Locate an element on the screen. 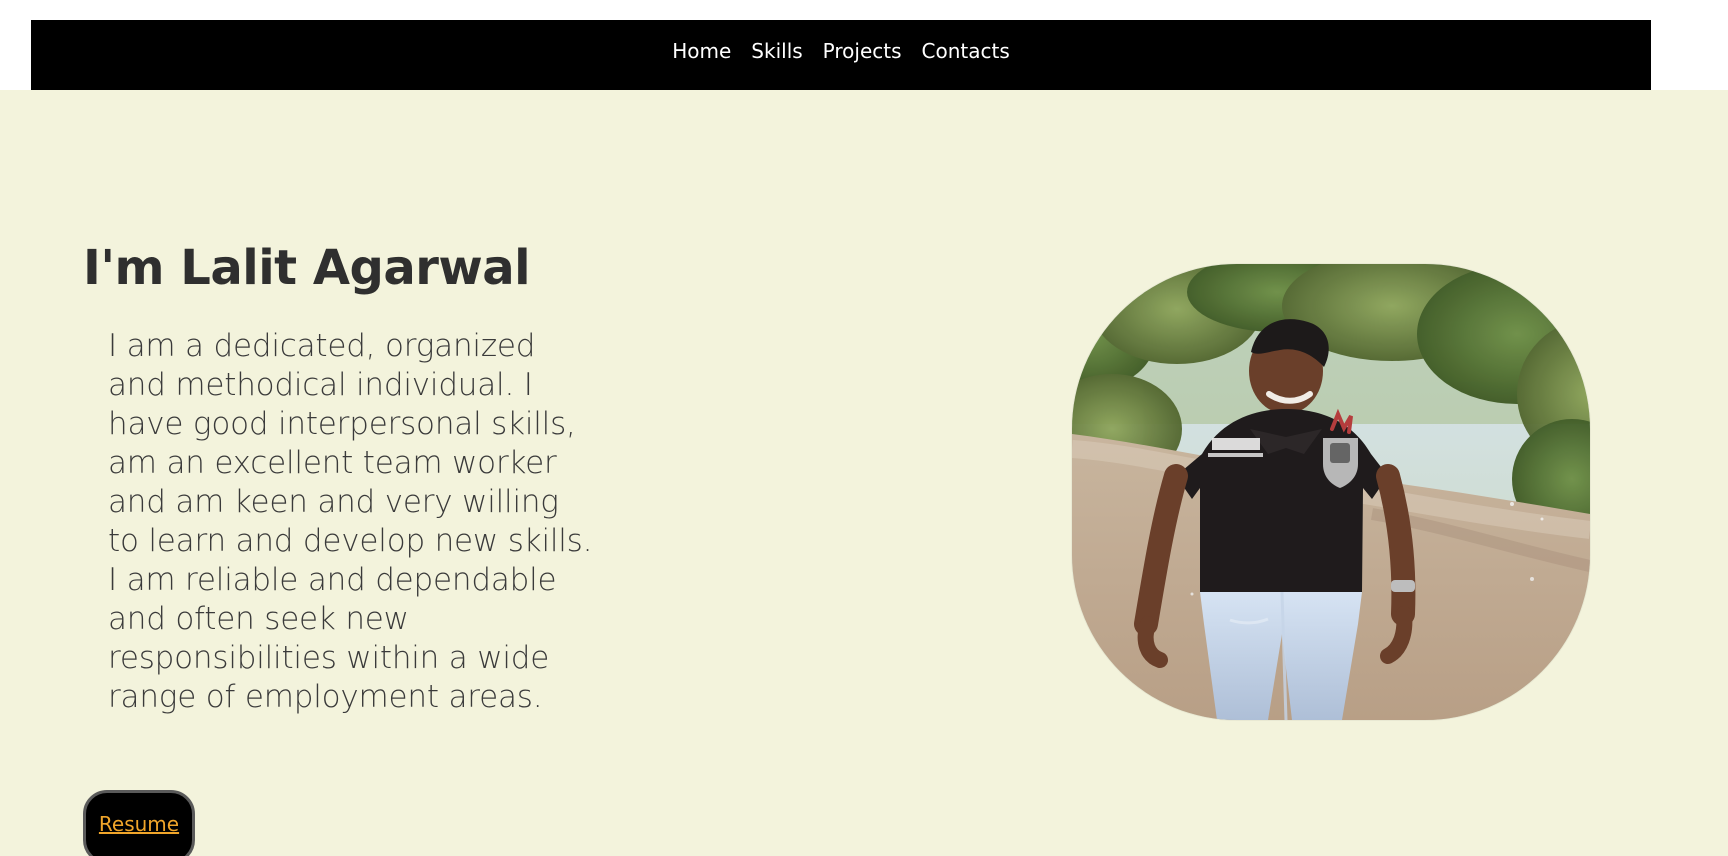 The width and height of the screenshot is (1728, 856). top-navigation-bar: Home Skills Projects Contacts is located at coordinates (841, 55).